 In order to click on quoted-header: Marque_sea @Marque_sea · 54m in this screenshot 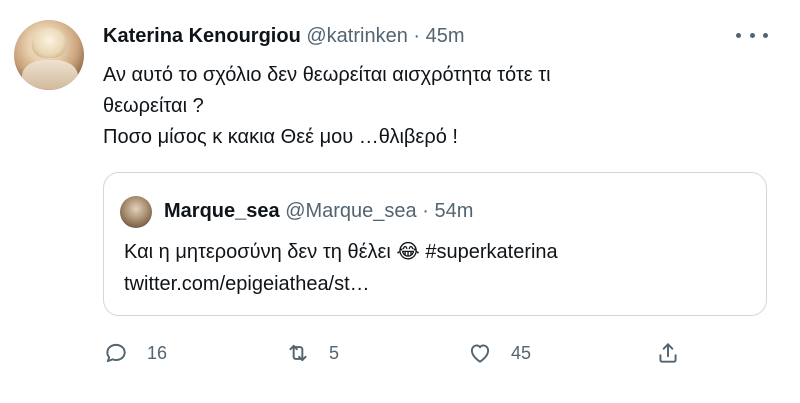, I will do `click(318, 211)`.